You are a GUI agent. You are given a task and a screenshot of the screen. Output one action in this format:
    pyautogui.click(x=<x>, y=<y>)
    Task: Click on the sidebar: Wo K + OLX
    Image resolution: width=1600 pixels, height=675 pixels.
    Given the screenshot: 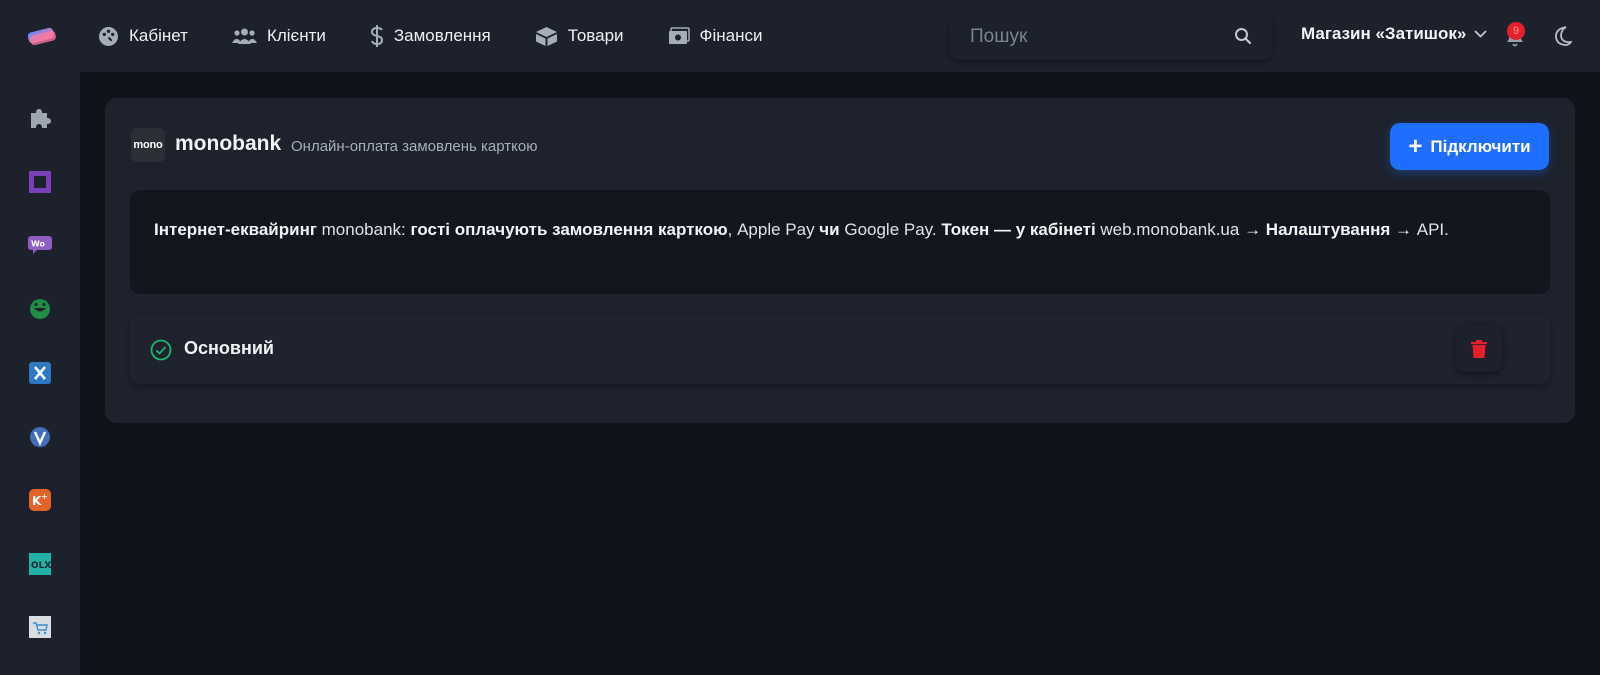 What is the action you would take?
    pyautogui.click(x=40, y=373)
    